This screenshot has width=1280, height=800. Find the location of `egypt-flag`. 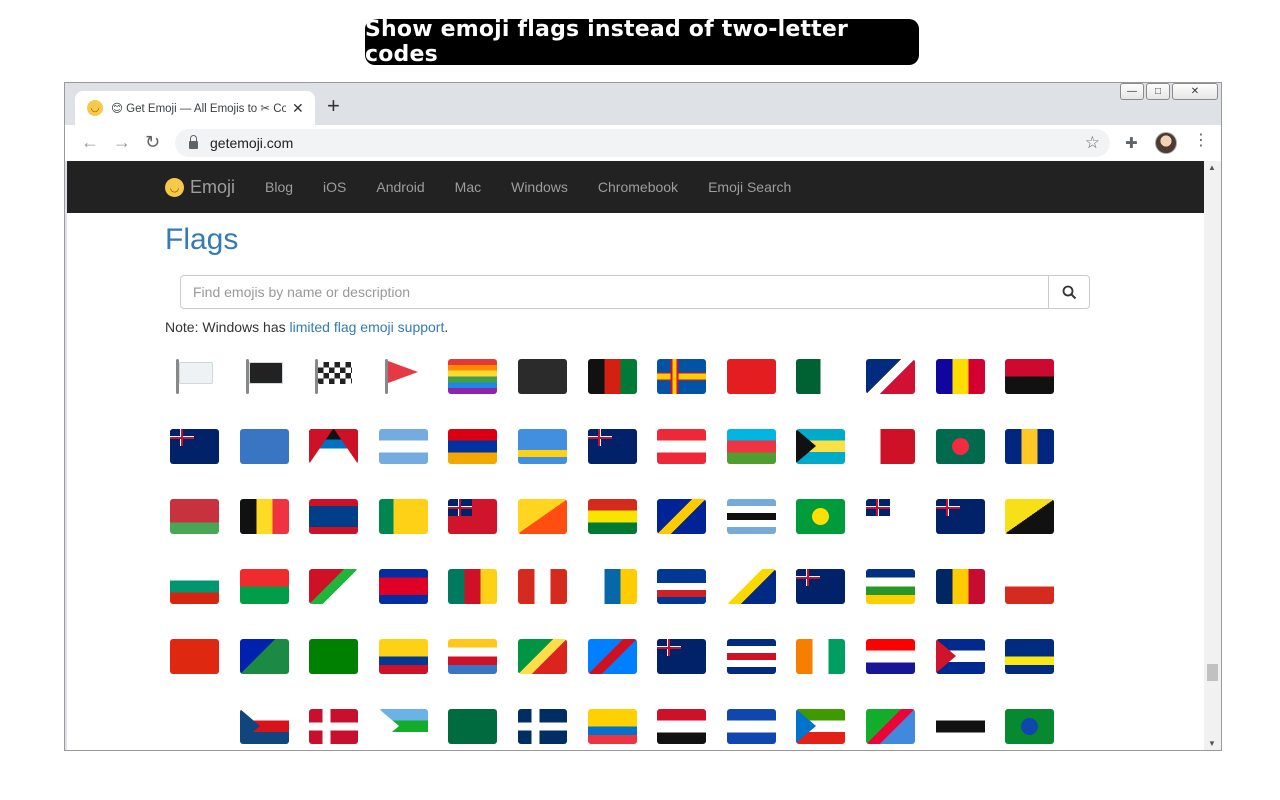

egypt-flag is located at coordinates (682, 726).